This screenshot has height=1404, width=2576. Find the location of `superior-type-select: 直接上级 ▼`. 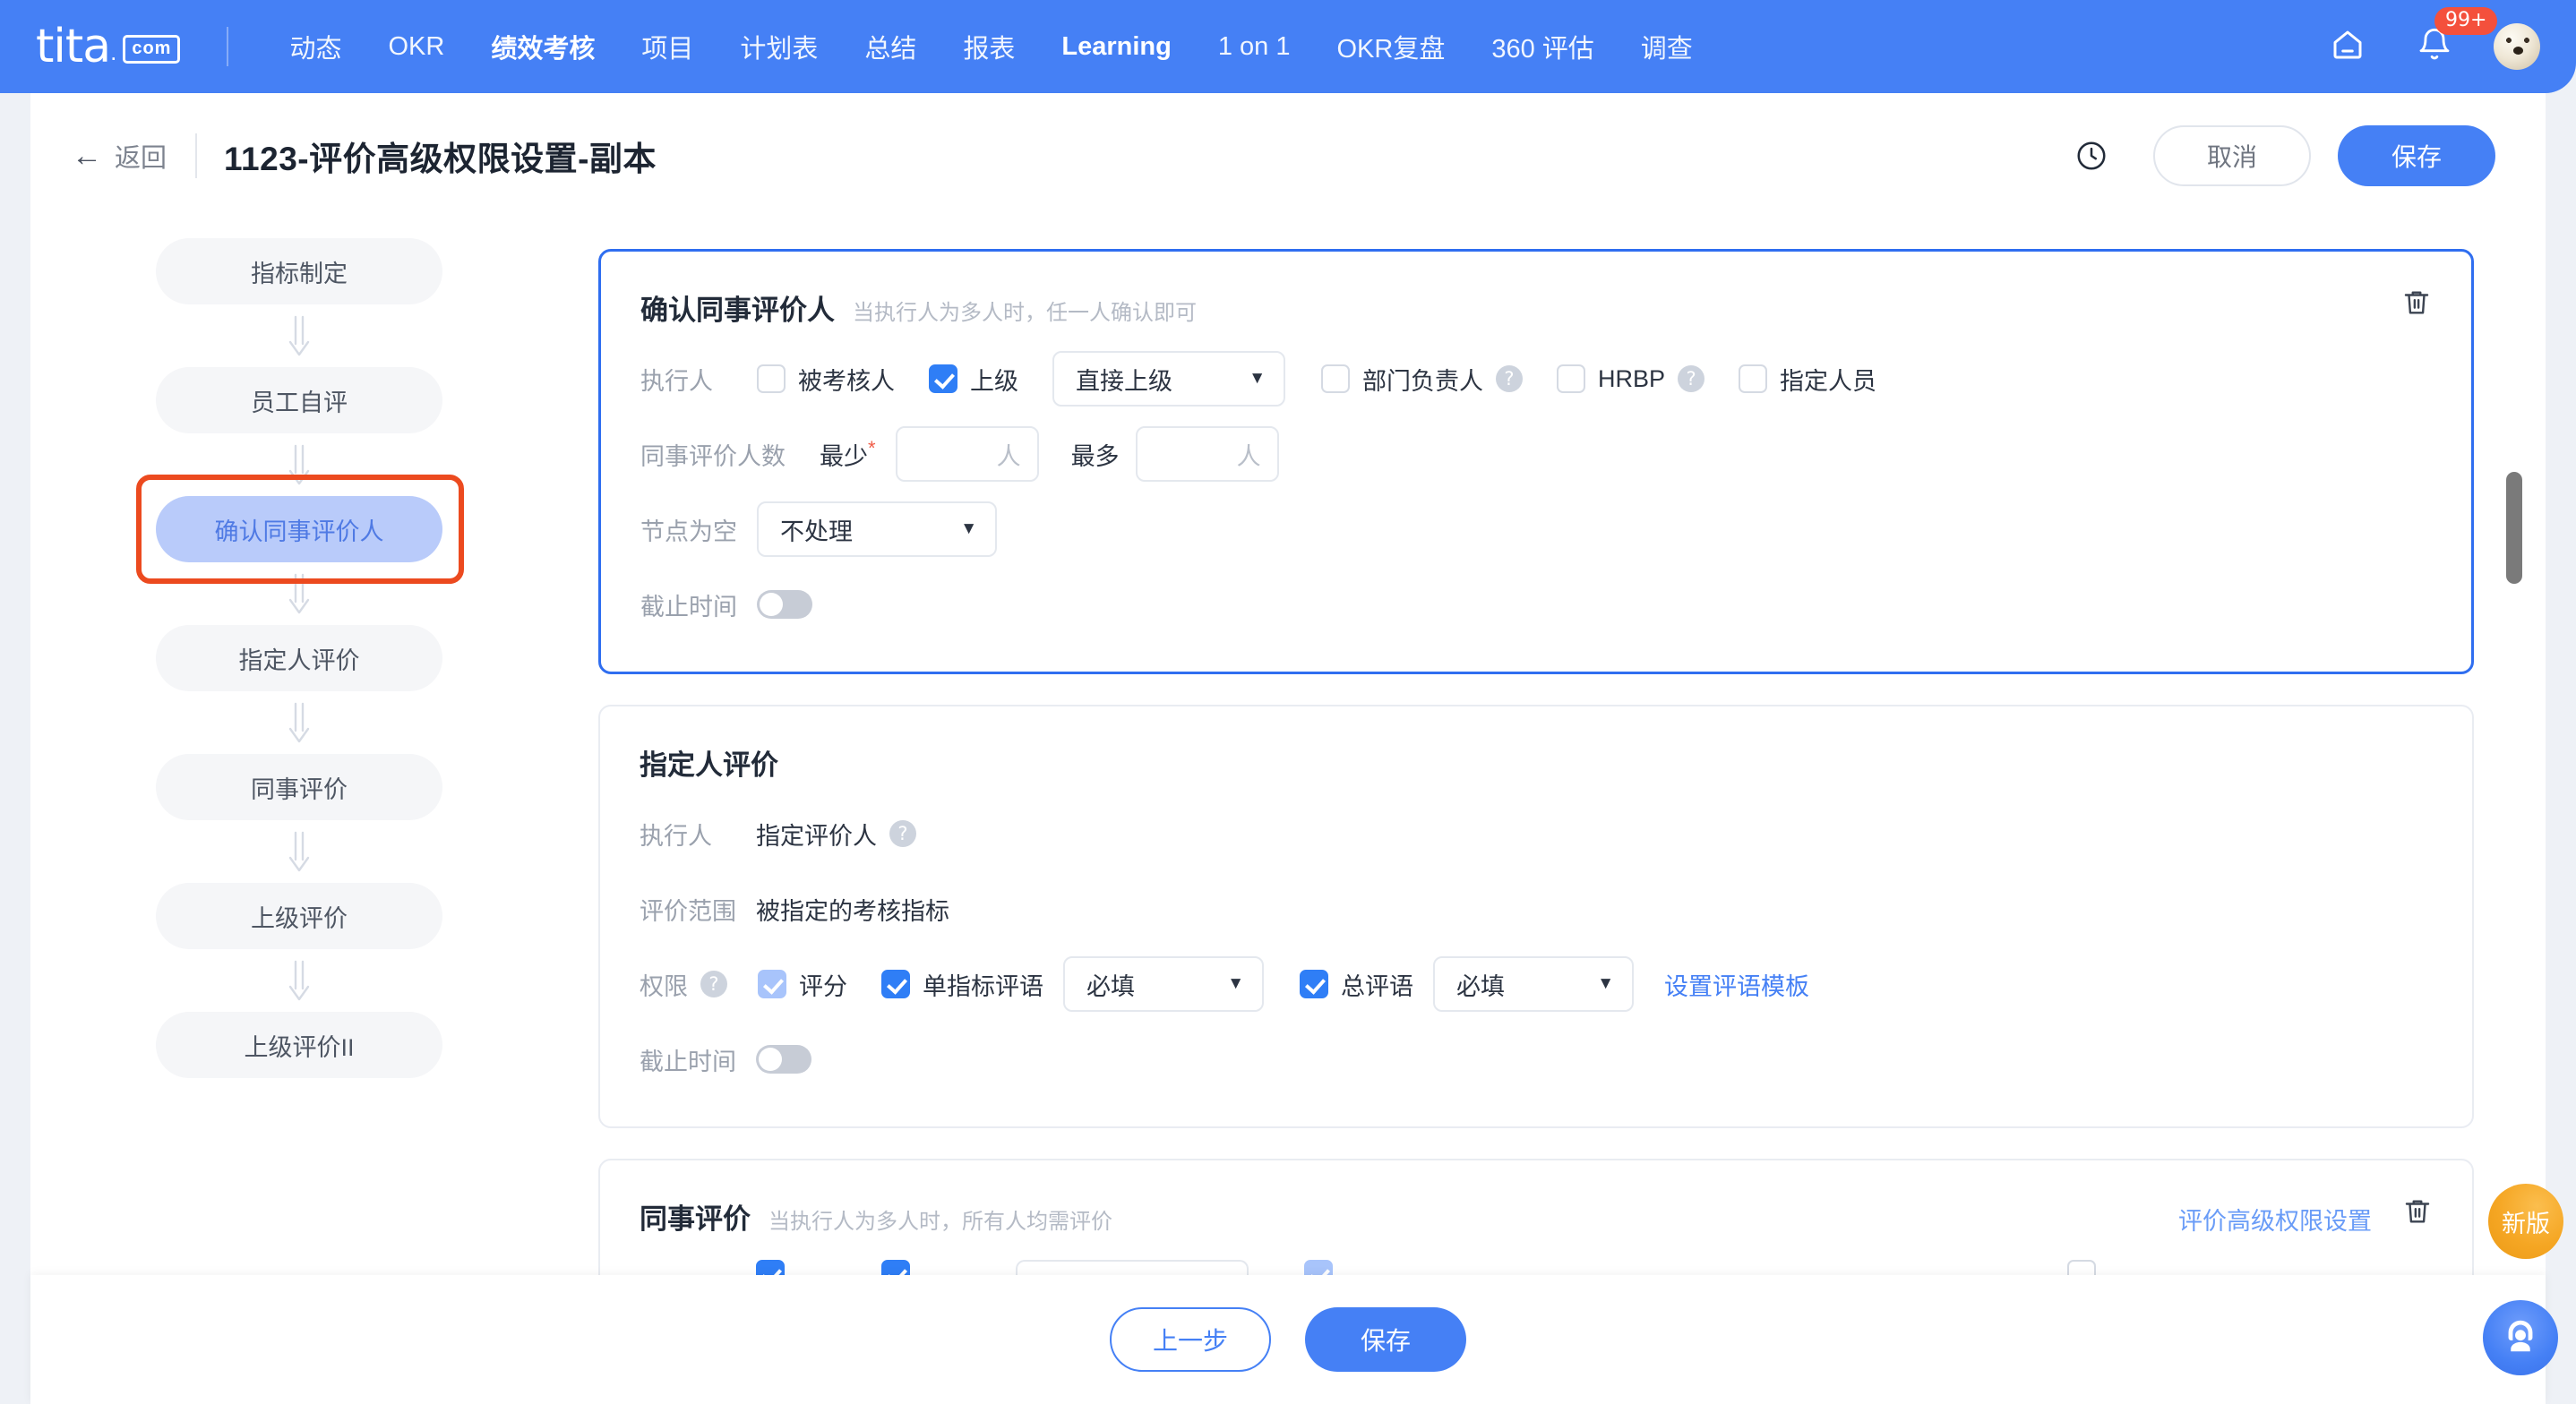

superior-type-select: 直接上级 ▼ is located at coordinates (1168, 379).